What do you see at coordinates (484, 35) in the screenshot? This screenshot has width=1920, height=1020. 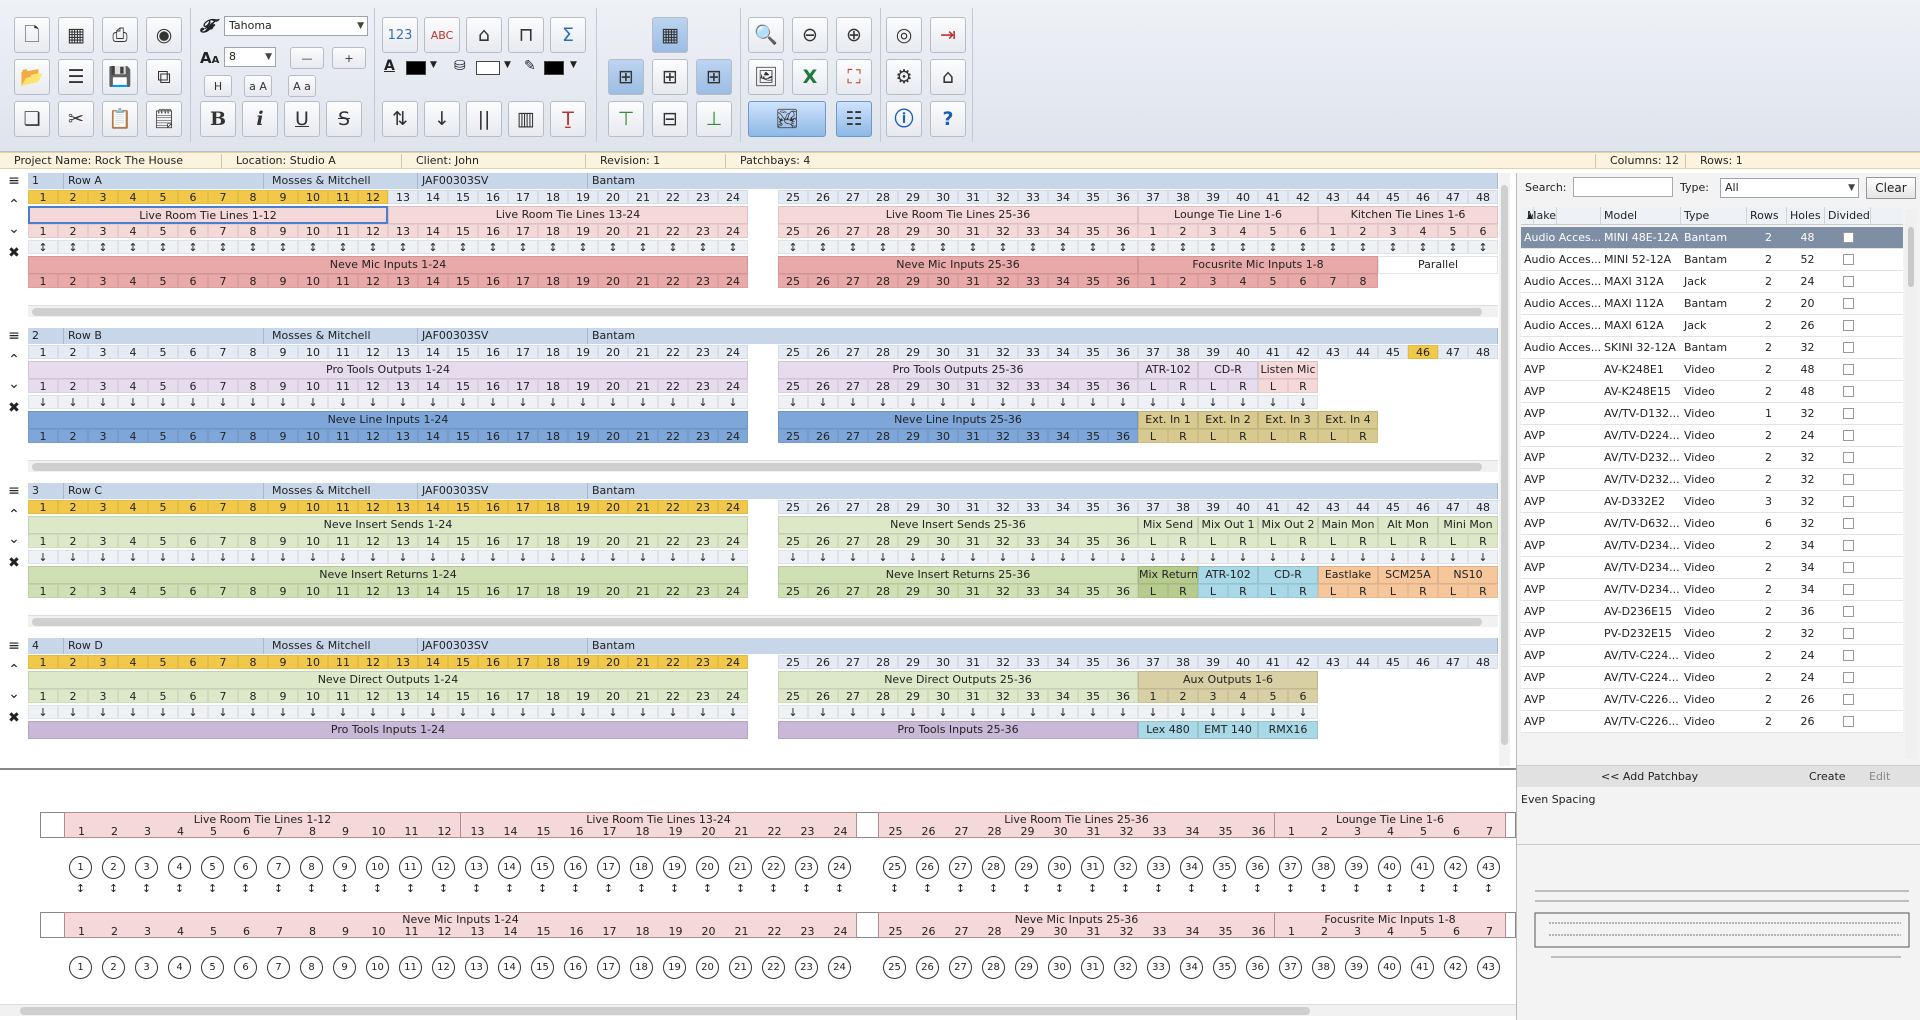 I see `text-style-icon: ⌂` at bounding box center [484, 35].